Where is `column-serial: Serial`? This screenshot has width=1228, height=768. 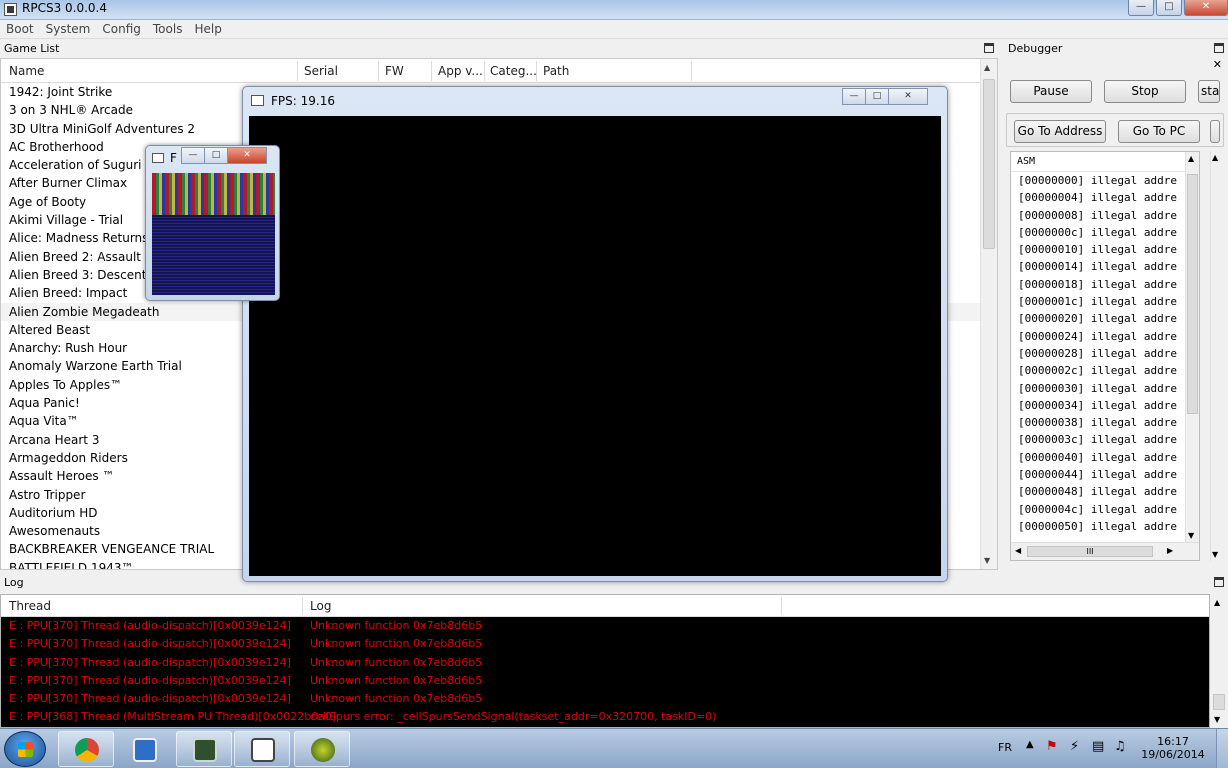 column-serial: Serial is located at coordinates (321, 71).